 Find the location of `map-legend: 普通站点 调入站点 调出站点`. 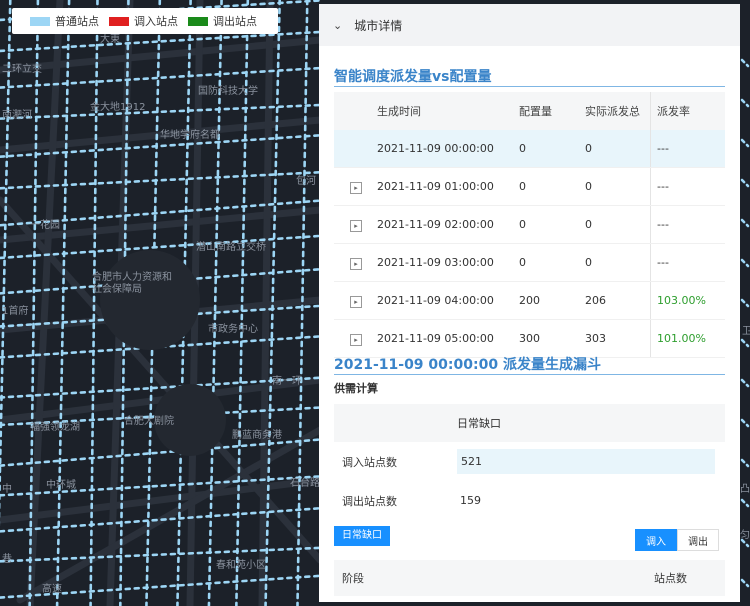

map-legend: 普通站点 调入站点 调出站点 is located at coordinates (145, 21).